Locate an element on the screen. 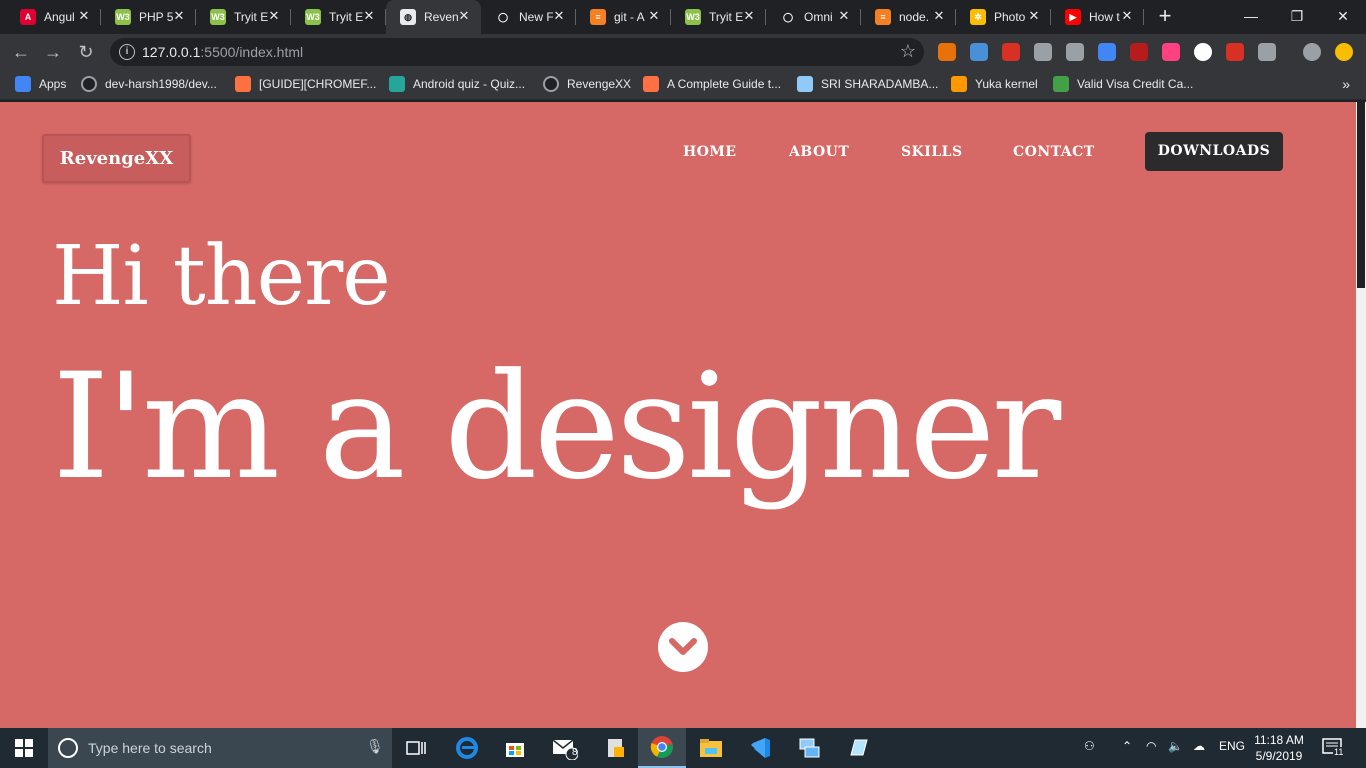  folder-icon is located at coordinates (711, 748).